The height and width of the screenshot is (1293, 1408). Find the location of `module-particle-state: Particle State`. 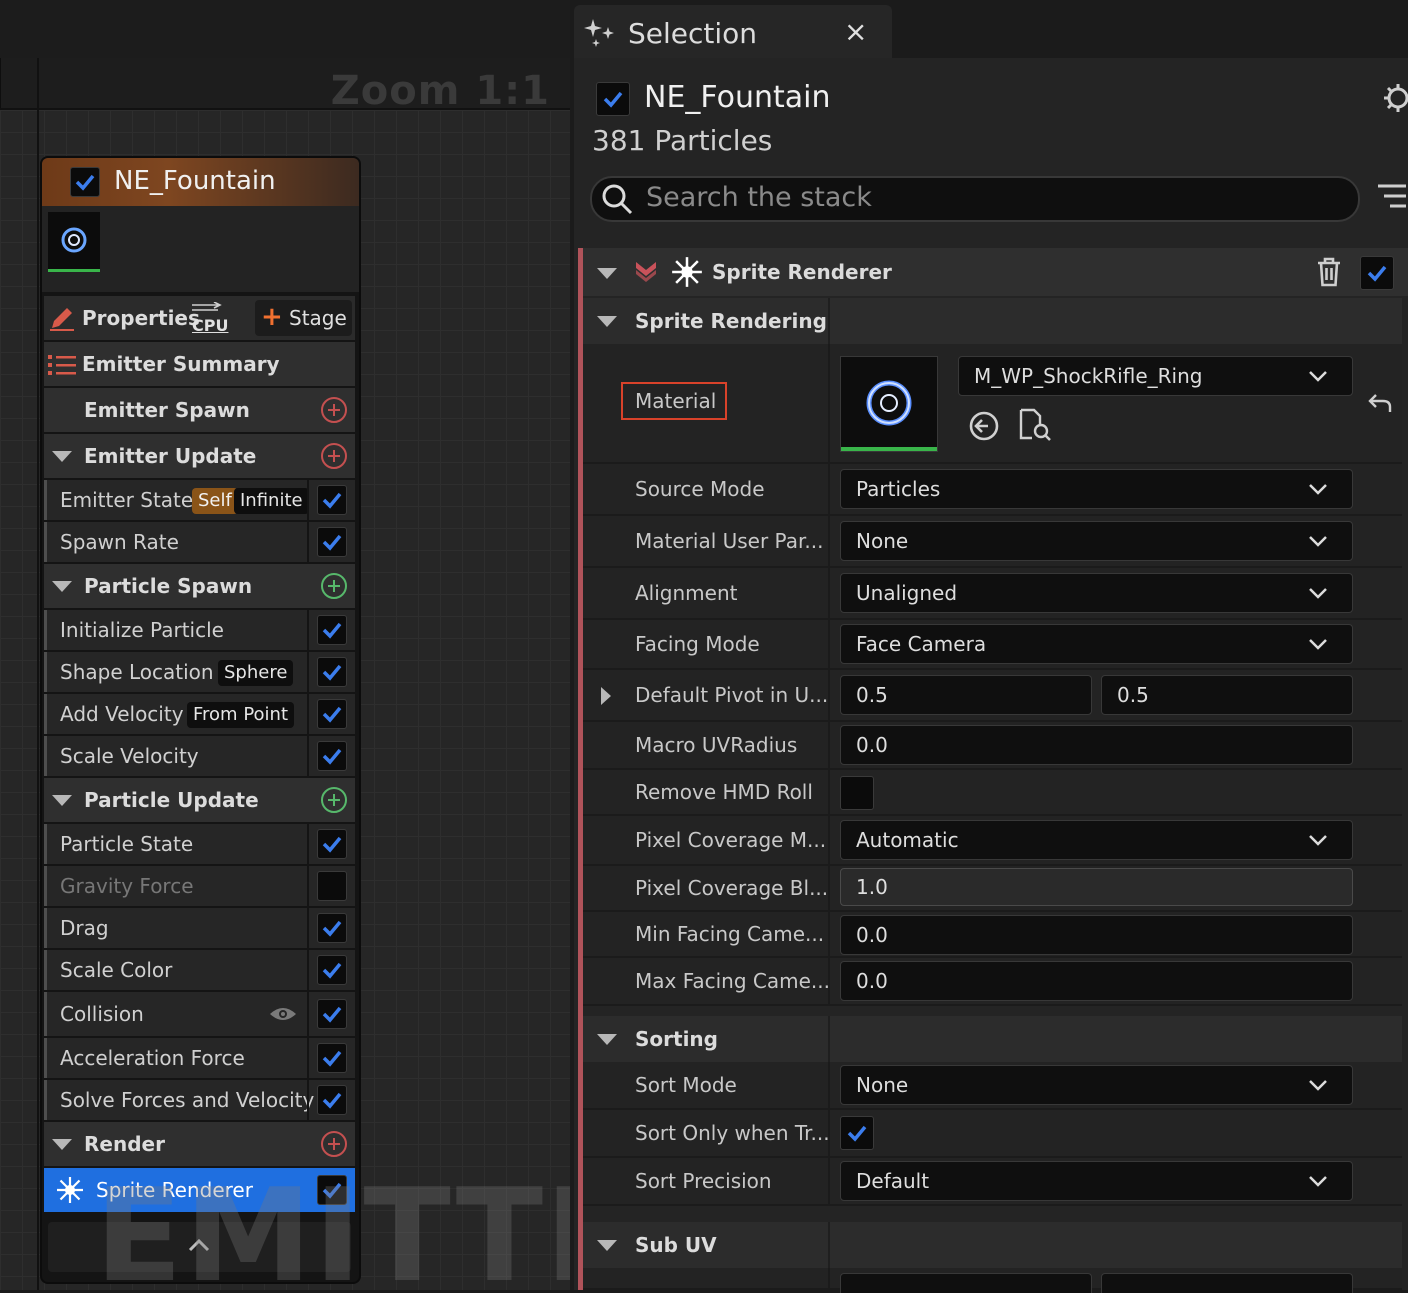

module-particle-state: Particle State is located at coordinates (199, 844).